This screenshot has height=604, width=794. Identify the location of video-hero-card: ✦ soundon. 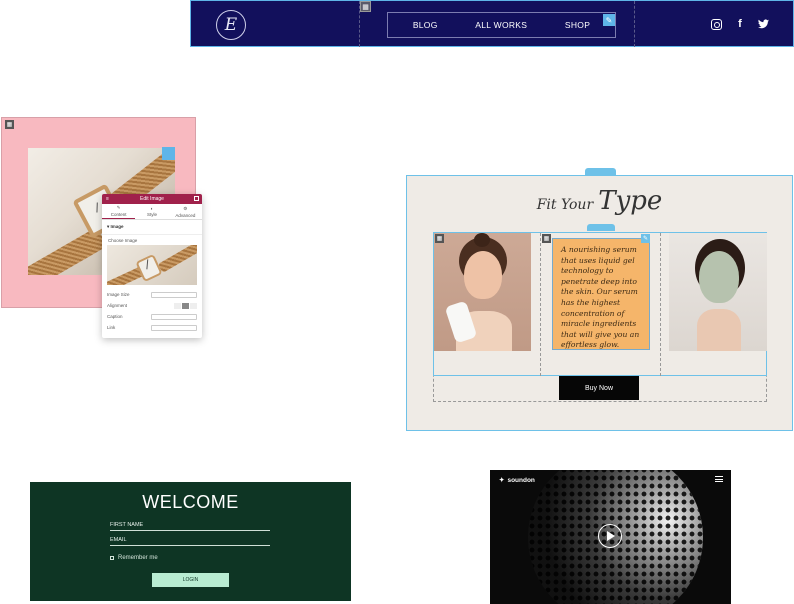
(610, 537).